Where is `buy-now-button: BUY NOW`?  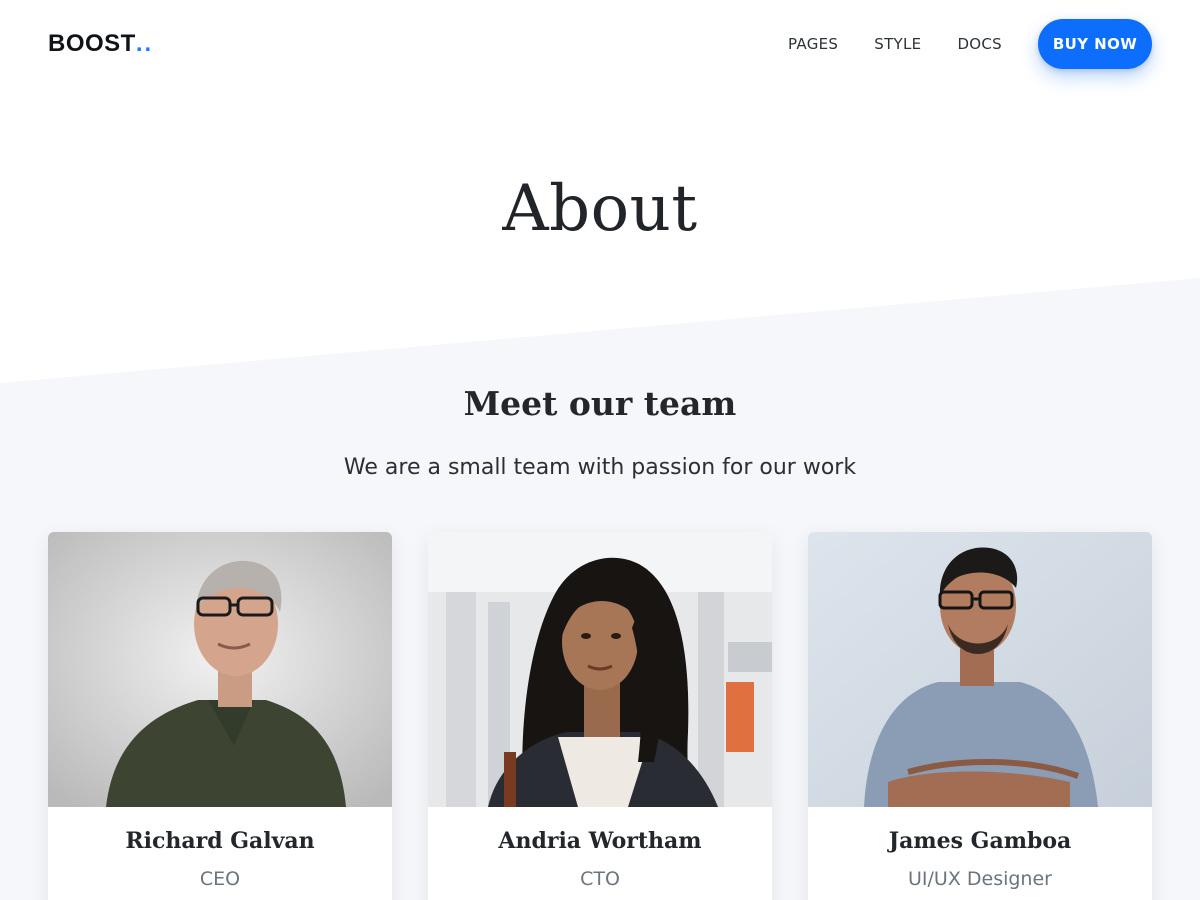
buy-now-button: BUY NOW is located at coordinates (1095, 44).